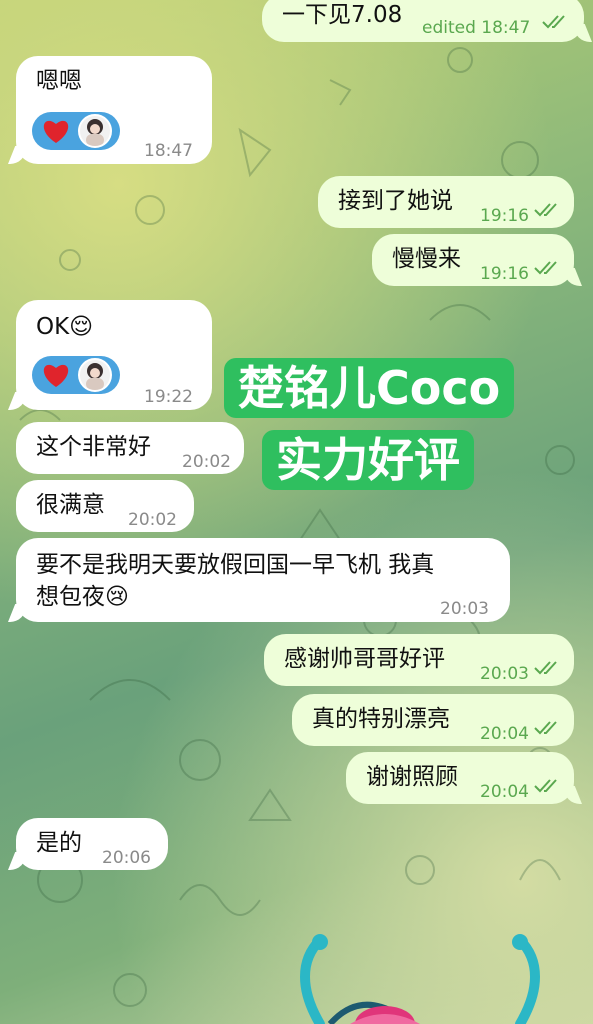 Image resolution: width=593 pixels, height=1024 pixels. What do you see at coordinates (364, 659) in the screenshot?
I see `message-text: 感谢帅哥哥好评` at bounding box center [364, 659].